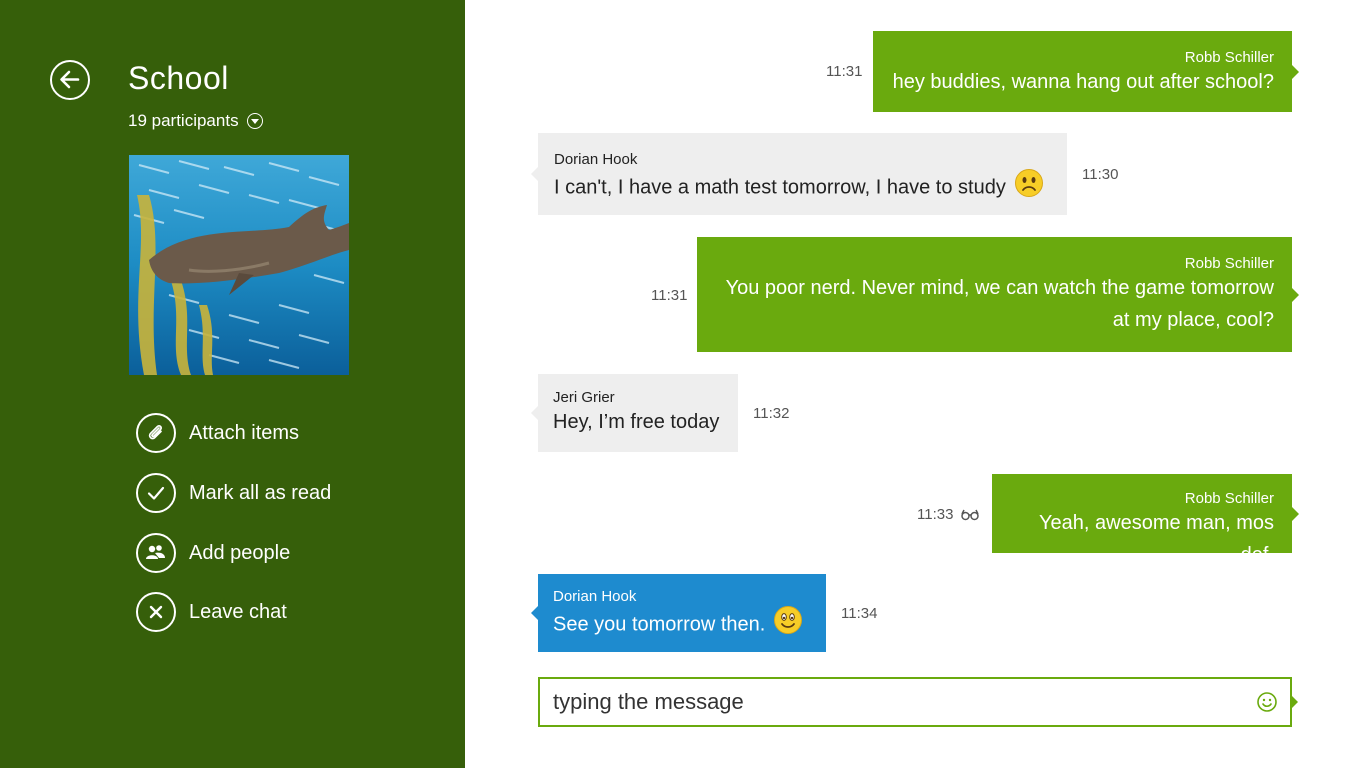 Image resolution: width=1366 pixels, height=768 pixels. What do you see at coordinates (183, 120) in the screenshot?
I see `participants-count: 19 participants` at bounding box center [183, 120].